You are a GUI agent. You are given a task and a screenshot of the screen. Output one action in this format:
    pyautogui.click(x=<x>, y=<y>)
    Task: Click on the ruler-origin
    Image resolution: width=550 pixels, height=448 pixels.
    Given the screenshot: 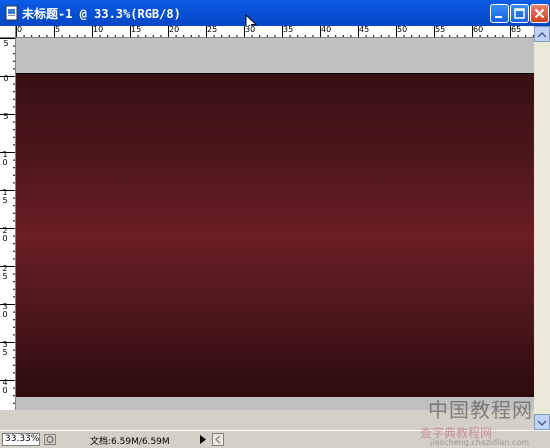 What is the action you would take?
    pyautogui.click(x=8, y=32)
    